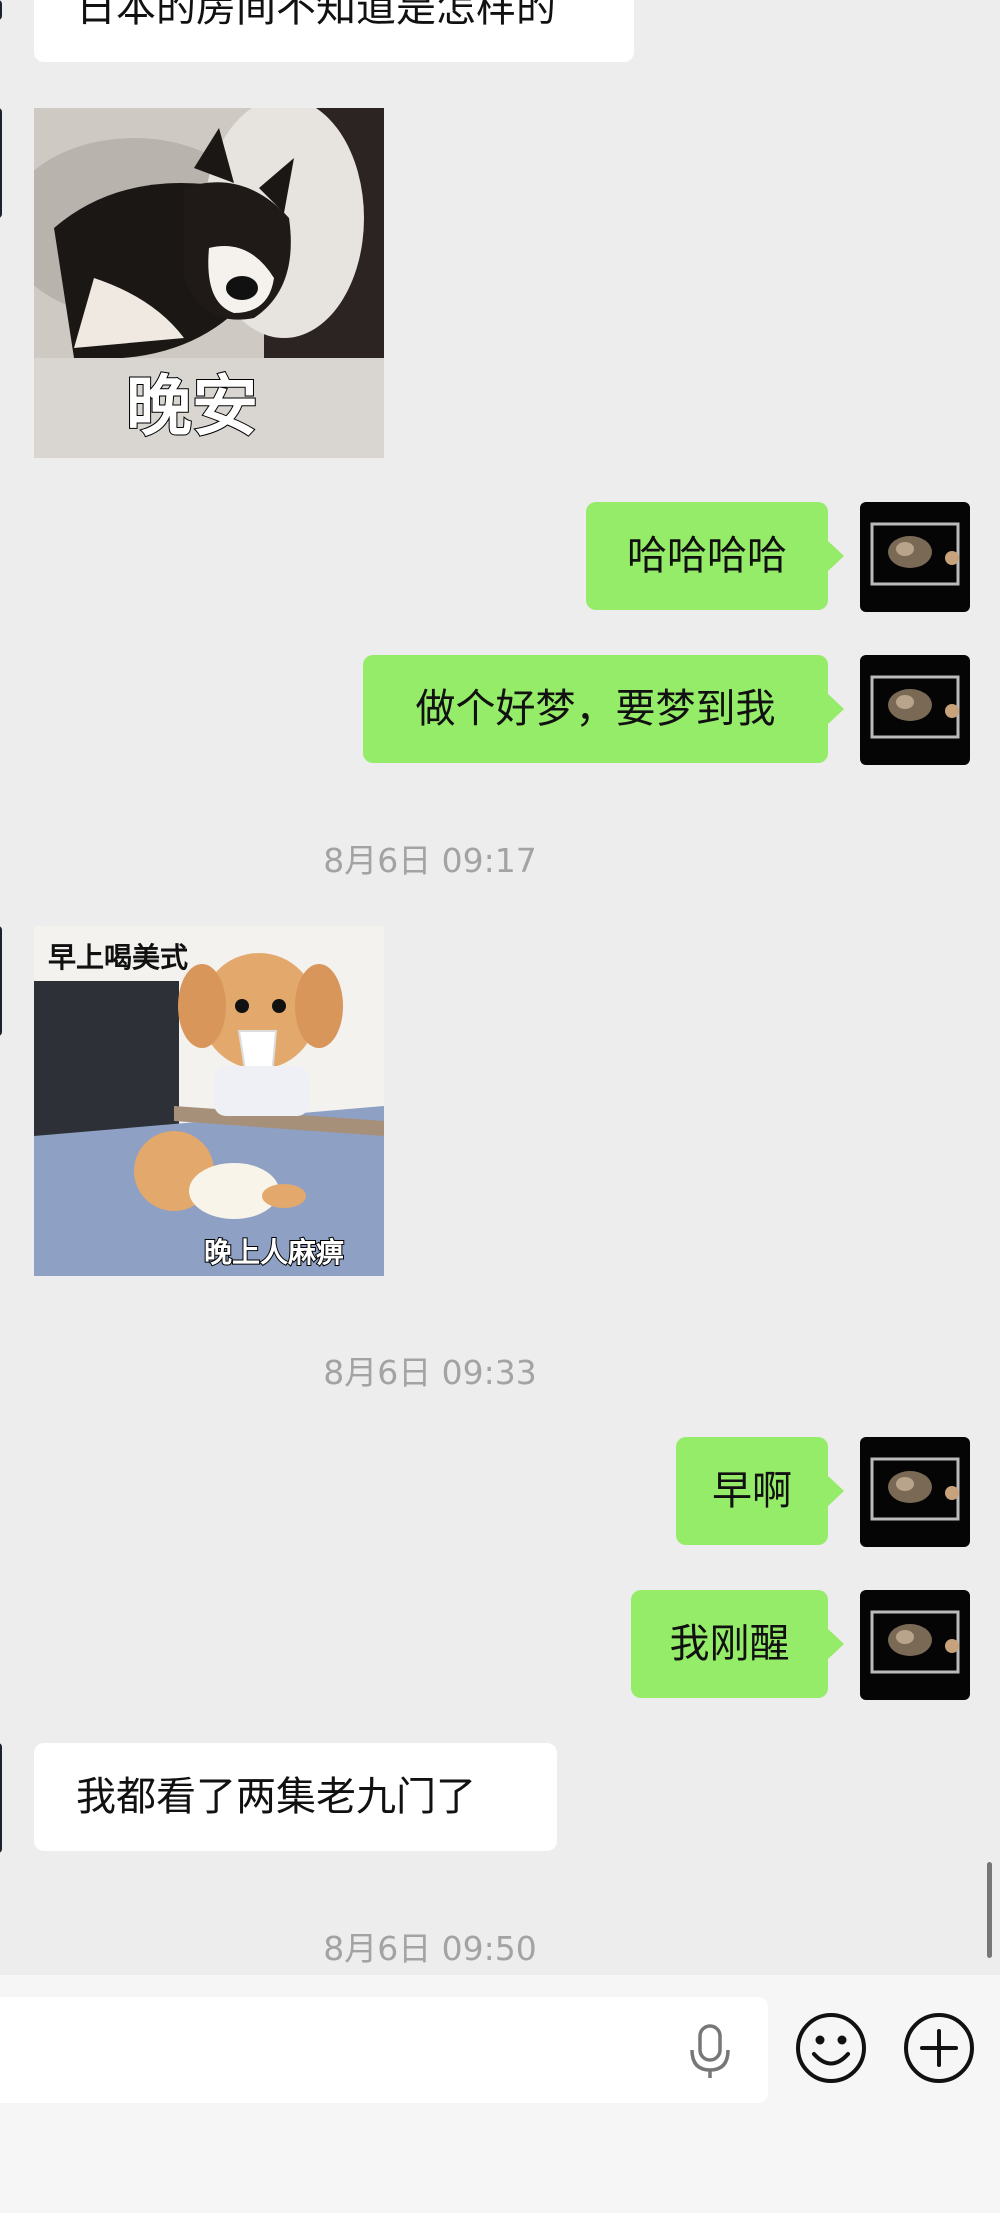 This screenshot has height=2213, width=1000. What do you see at coordinates (831, 2048) in the screenshot?
I see `smiley-face-icon` at bounding box center [831, 2048].